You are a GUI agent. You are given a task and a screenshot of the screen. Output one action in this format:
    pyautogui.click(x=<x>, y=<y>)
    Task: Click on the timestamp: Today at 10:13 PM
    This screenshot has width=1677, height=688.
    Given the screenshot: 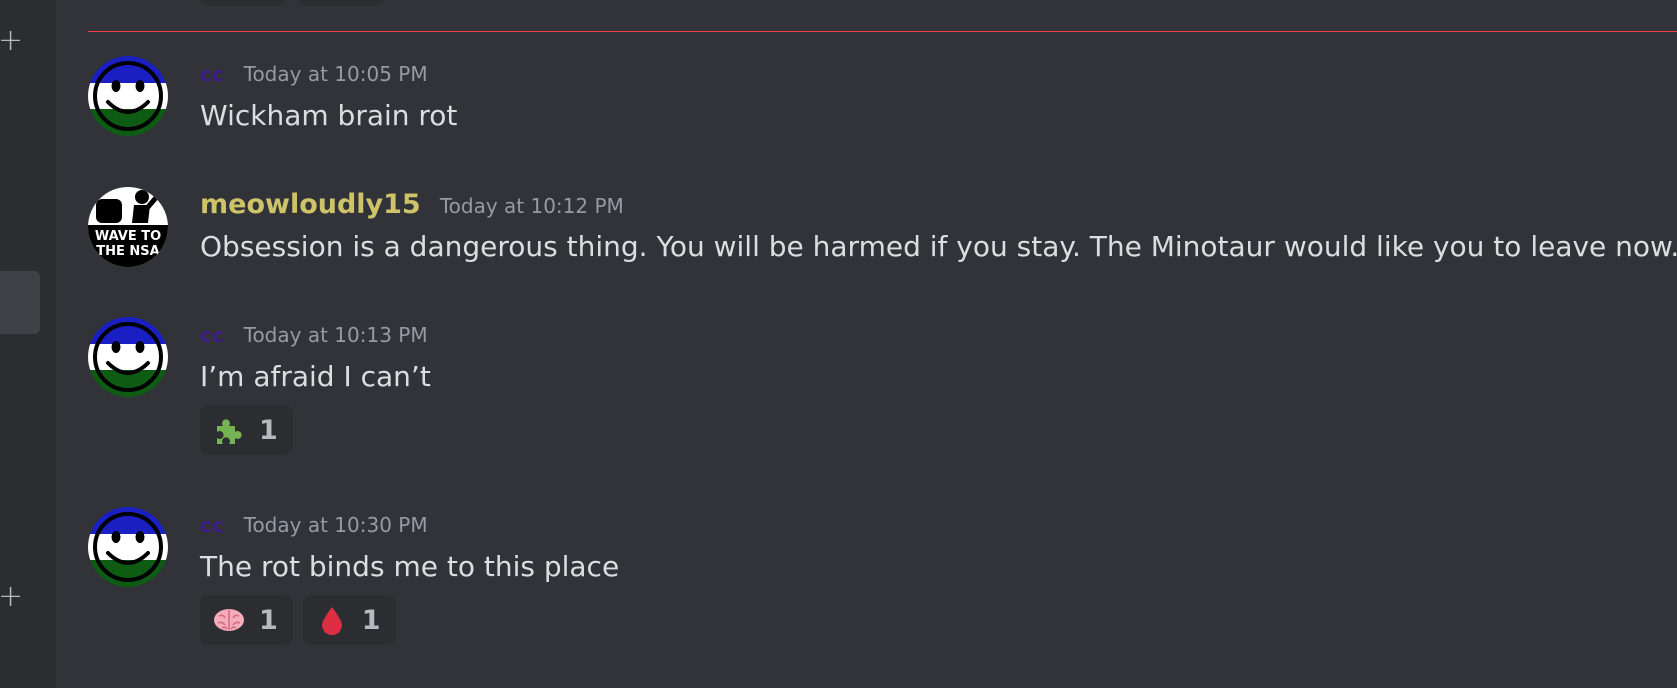 What is the action you would take?
    pyautogui.click(x=335, y=335)
    